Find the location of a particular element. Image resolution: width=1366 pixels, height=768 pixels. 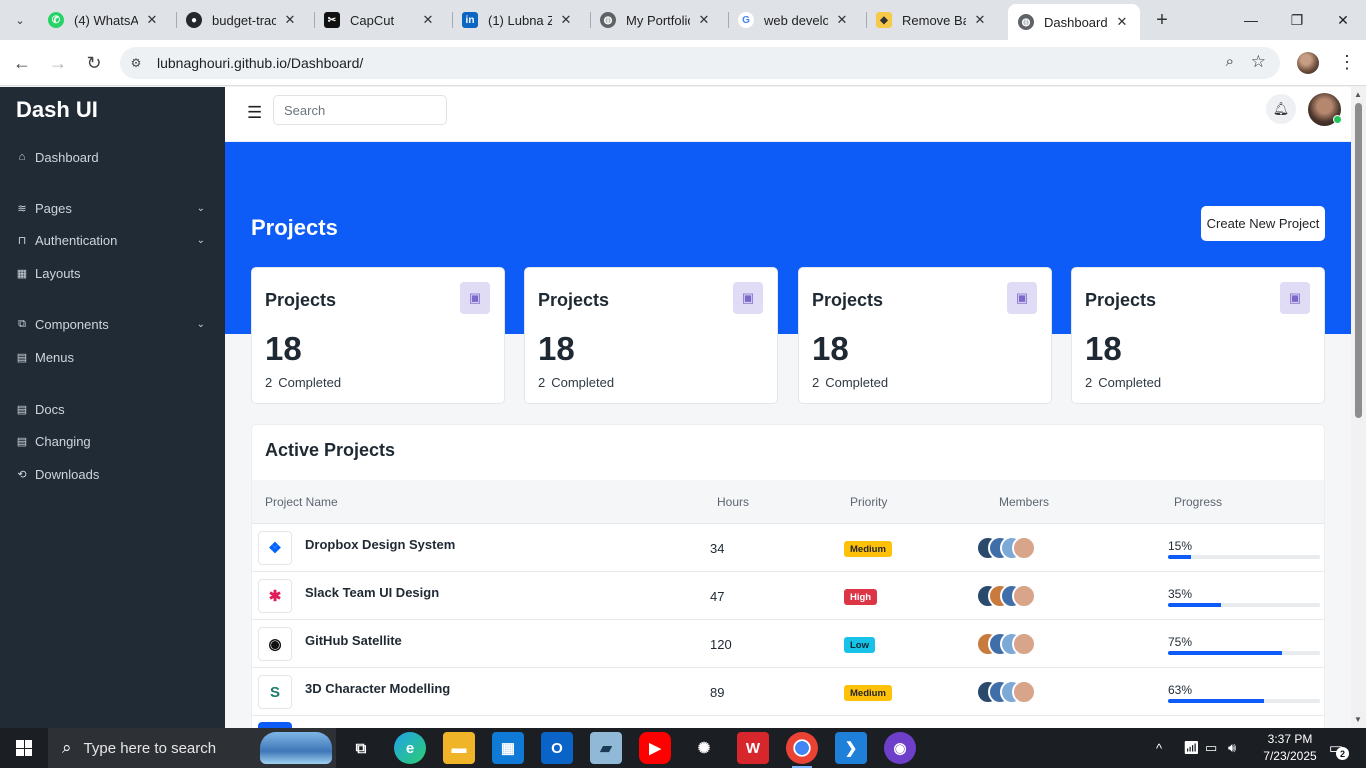

removebg-icon: ◆ is located at coordinates (884, 20).